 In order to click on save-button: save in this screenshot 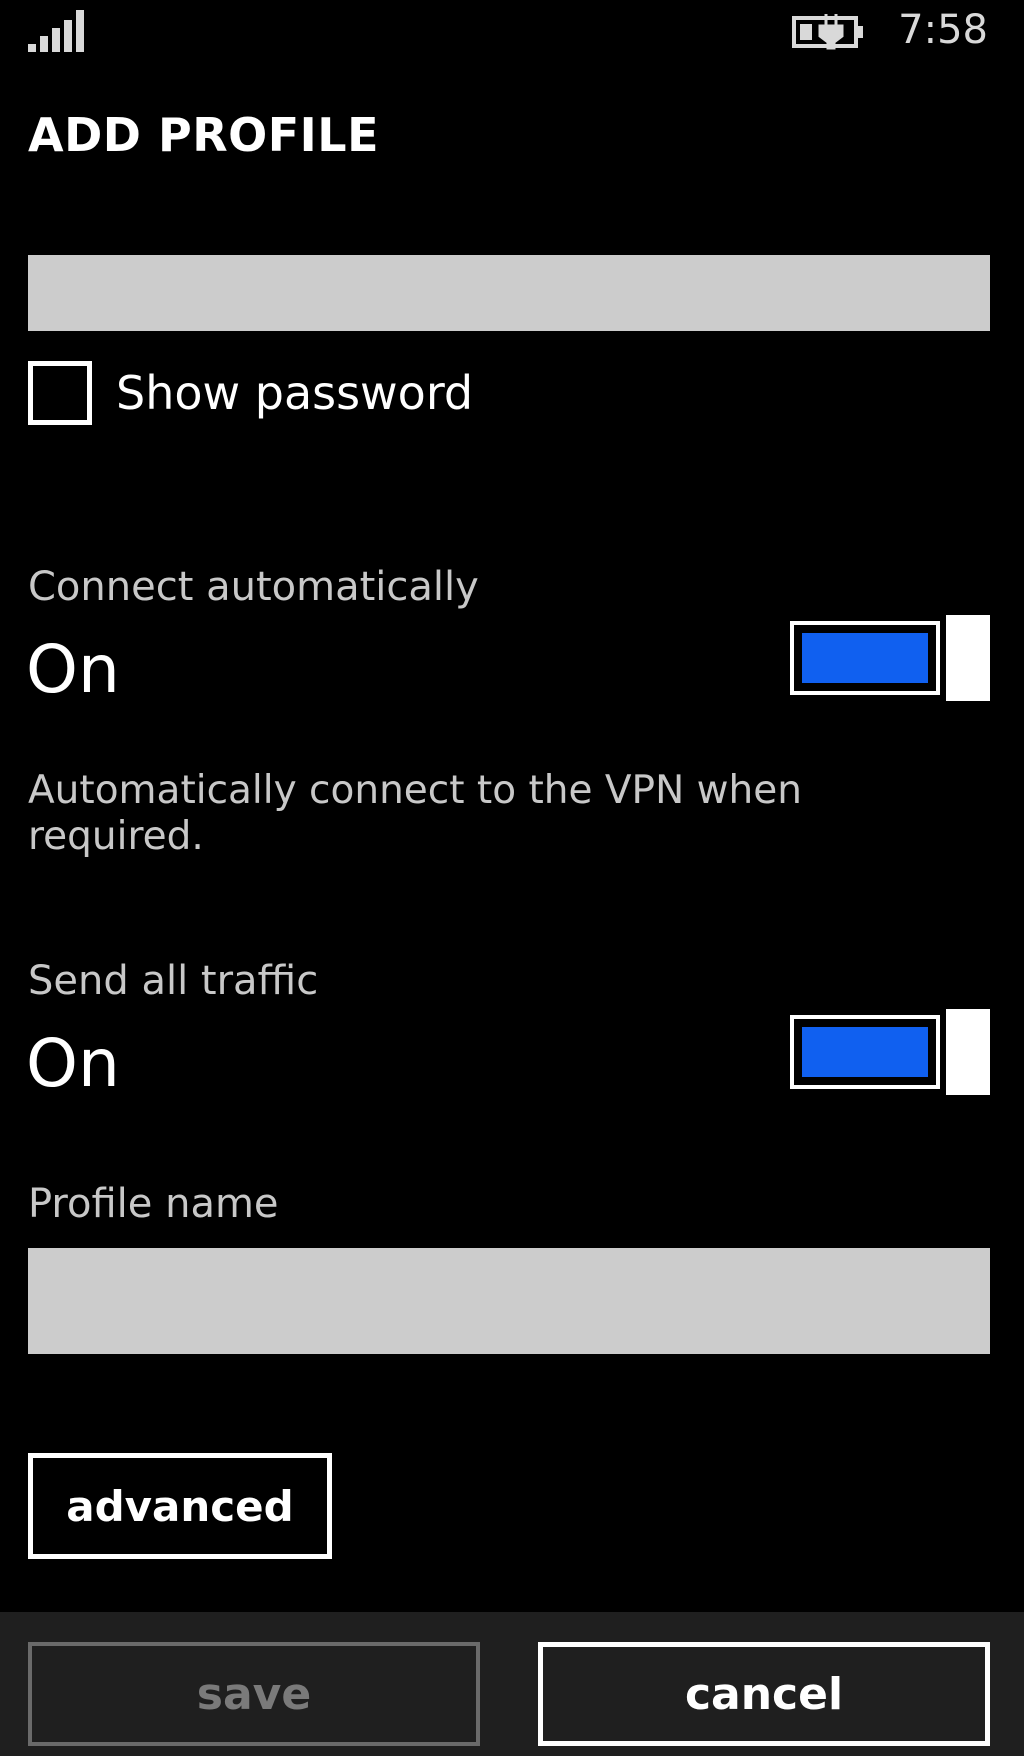, I will do `click(254, 1694)`.